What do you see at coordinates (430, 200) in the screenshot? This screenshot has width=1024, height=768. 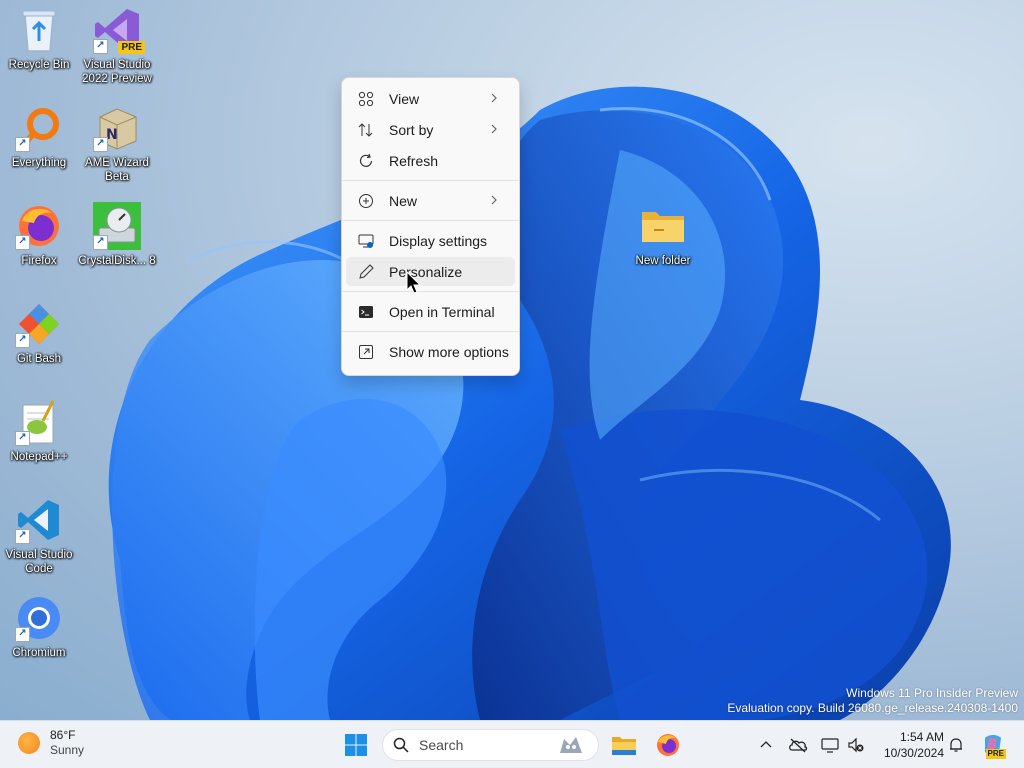 I see `menu-item-new: New` at bounding box center [430, 200].